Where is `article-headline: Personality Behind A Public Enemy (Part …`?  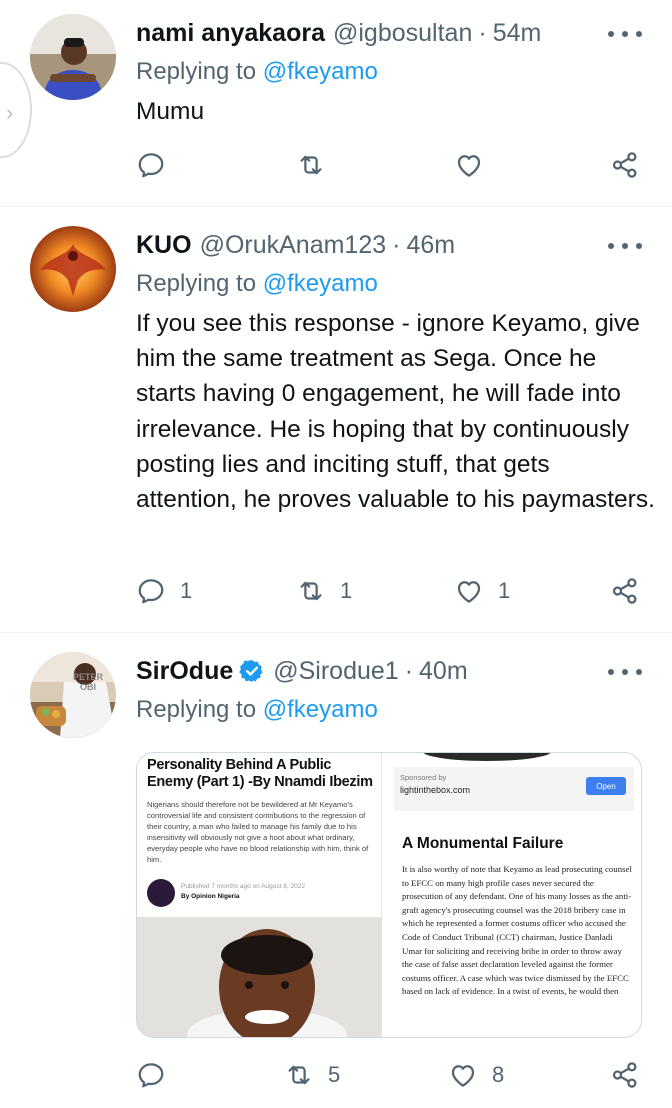 article-headline: Personality Behind A Public Enemy (Part … is located at coordinates (260, 773).